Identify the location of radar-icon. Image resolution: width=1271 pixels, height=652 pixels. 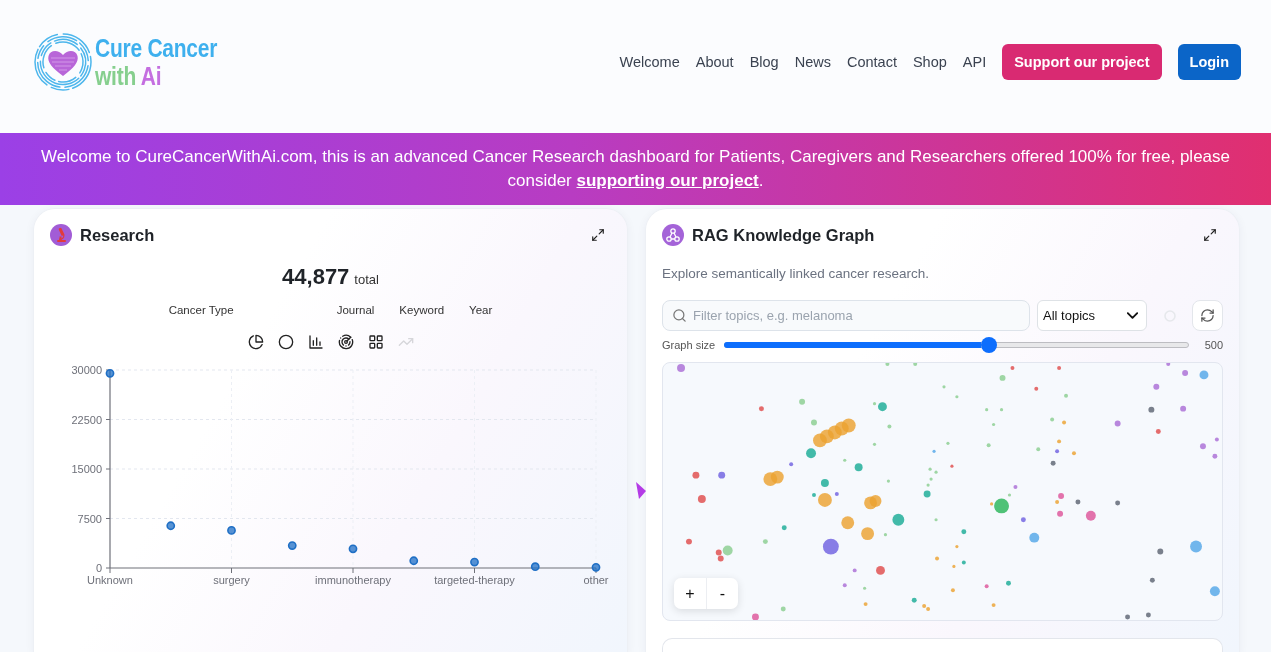
(345, 342).